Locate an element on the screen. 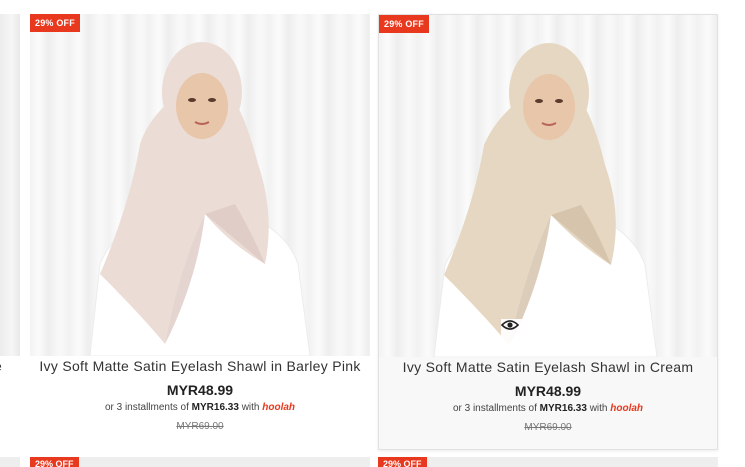 This screenshot has width=745, height=467. product-title-partial: e is located at coordinates (1, 366).